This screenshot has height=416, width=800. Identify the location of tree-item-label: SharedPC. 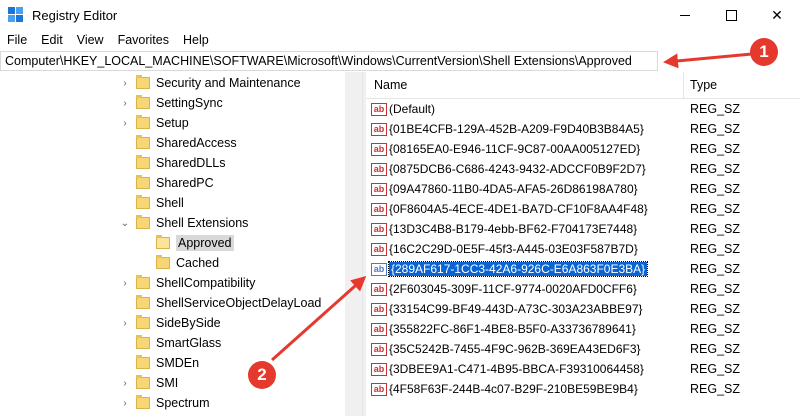
(185, 183).